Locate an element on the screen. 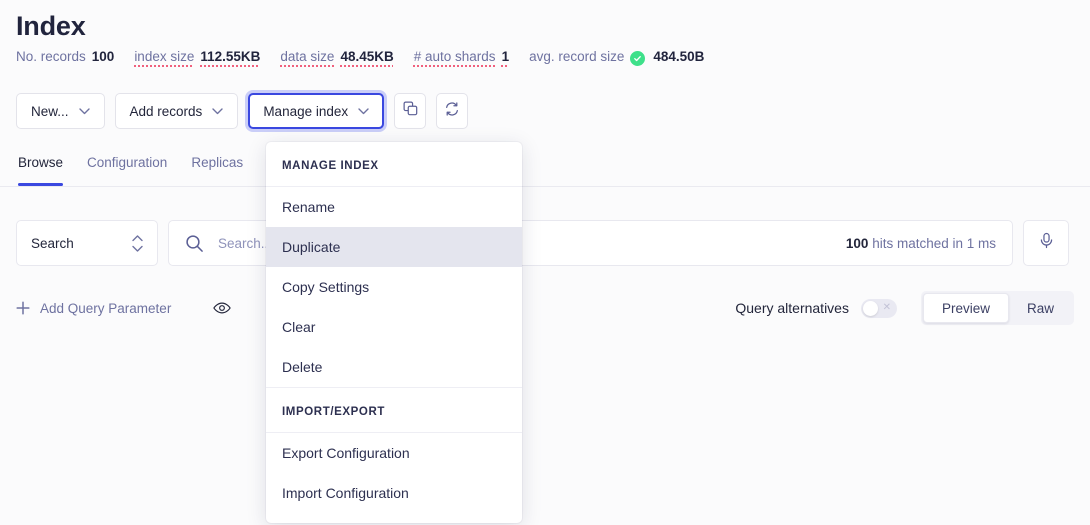 This screenshot has height=525, width=1090. tab-replicas: Replicas is located at coordinates (217, 167).